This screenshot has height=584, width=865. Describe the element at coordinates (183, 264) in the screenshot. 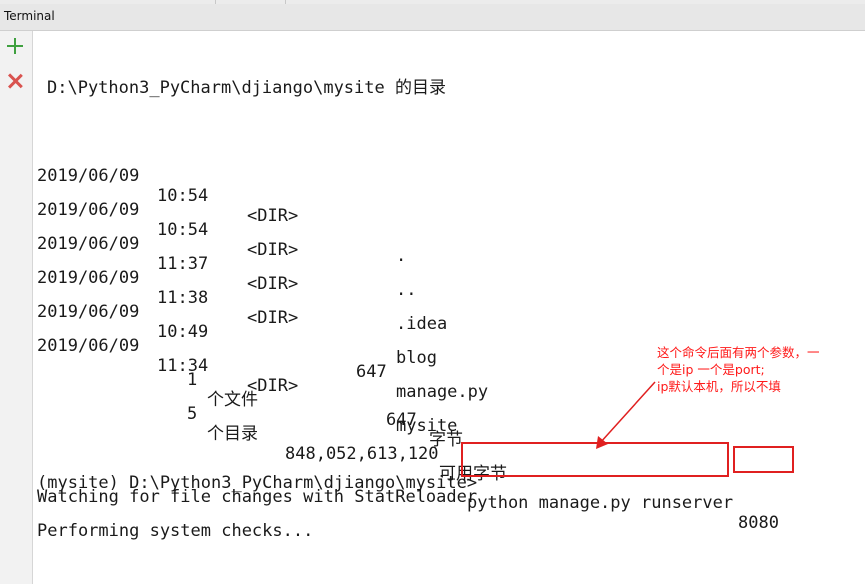

I see `entry-time: 11:37` at that location.